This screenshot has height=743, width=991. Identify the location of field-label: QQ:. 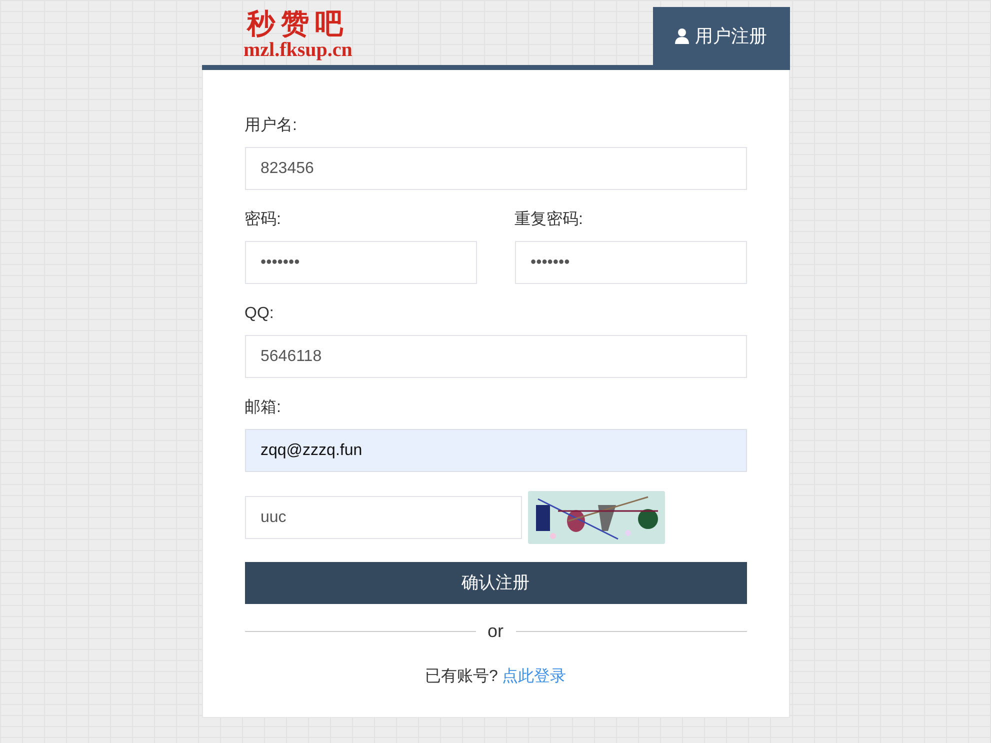
(259, 314).